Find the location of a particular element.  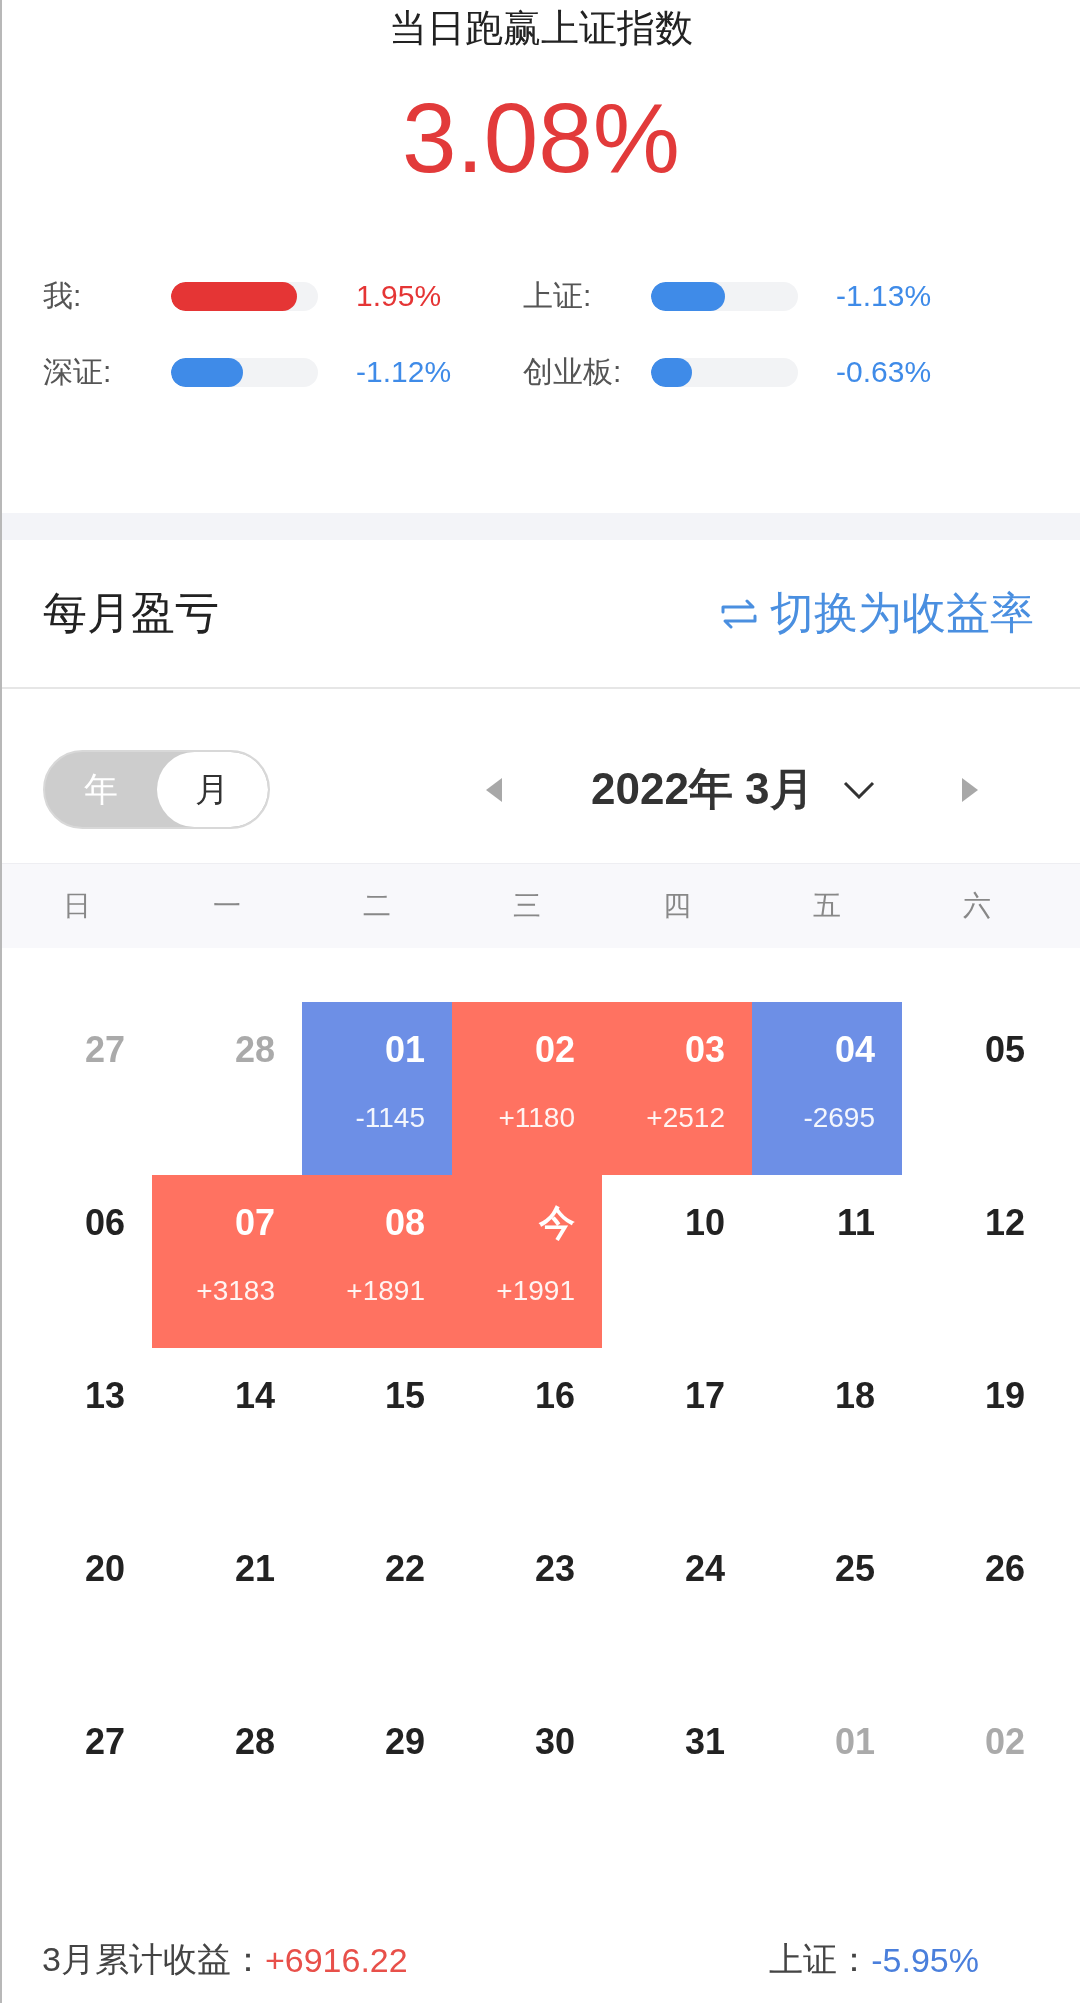

index-label: 上证： is located at coordinates (820, 1959).